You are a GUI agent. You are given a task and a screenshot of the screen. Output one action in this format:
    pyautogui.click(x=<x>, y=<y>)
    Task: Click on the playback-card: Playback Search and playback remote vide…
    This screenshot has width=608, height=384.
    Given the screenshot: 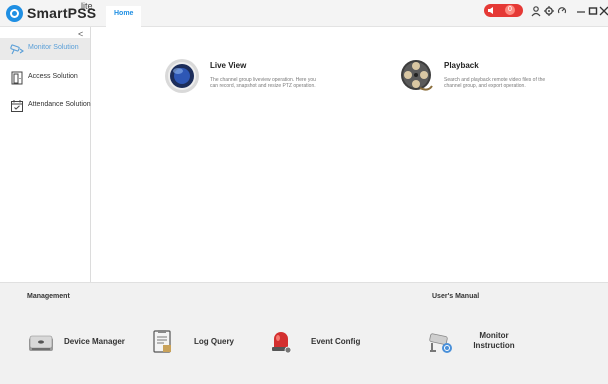 What is the action you would take?
    pyautogui.click(x=483, y=78)
    